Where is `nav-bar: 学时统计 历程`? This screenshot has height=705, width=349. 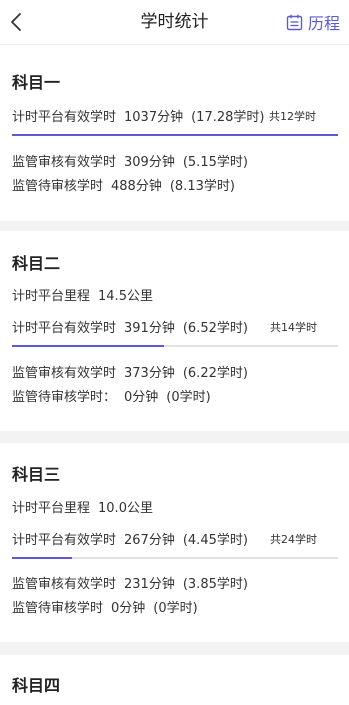 nav-bar: 学时统计 历程 is located at coordinates (174, 22).